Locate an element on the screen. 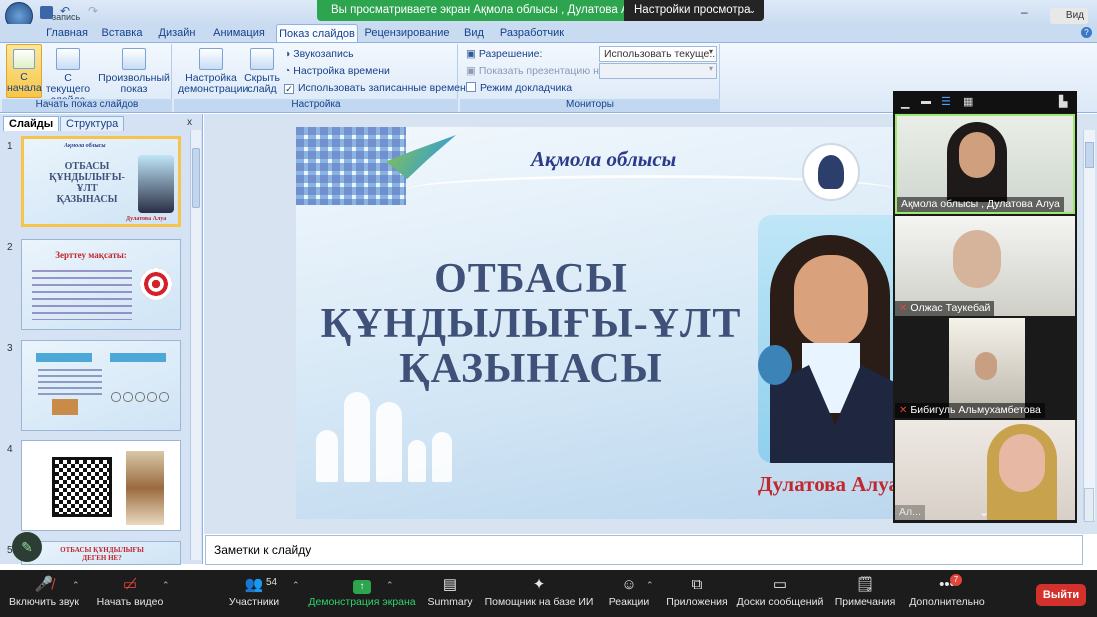  ai-companion-button: ✦ Помощник на базе ИИ is located at coordinates (539, 593).